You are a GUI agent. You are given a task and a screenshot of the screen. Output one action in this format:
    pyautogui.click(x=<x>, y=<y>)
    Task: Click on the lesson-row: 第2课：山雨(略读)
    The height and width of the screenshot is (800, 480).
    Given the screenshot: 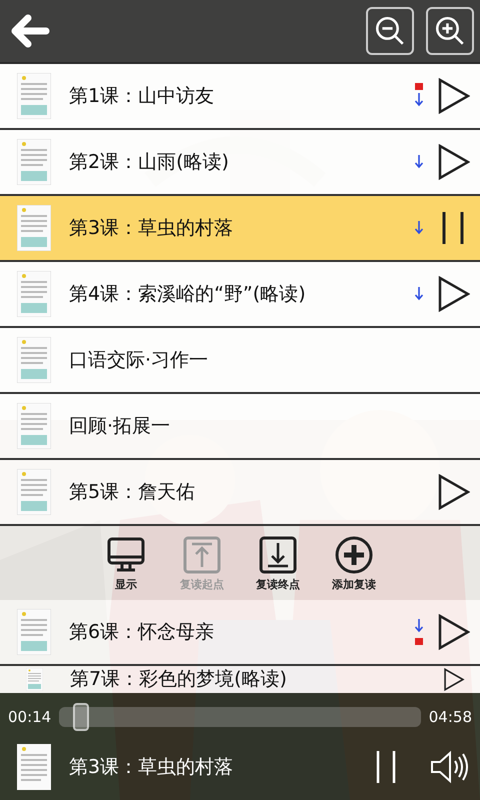 What is the action you would take?
    pyautogui.click(x=240, y=163)
    